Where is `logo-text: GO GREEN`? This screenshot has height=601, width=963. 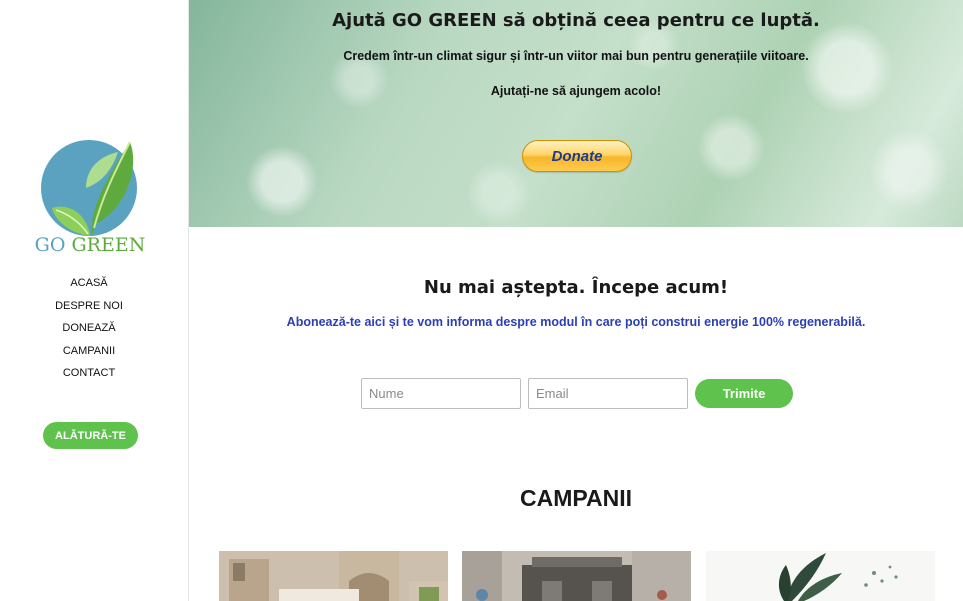
logo-text: GO GREEN is located at coordinates (90, 245).